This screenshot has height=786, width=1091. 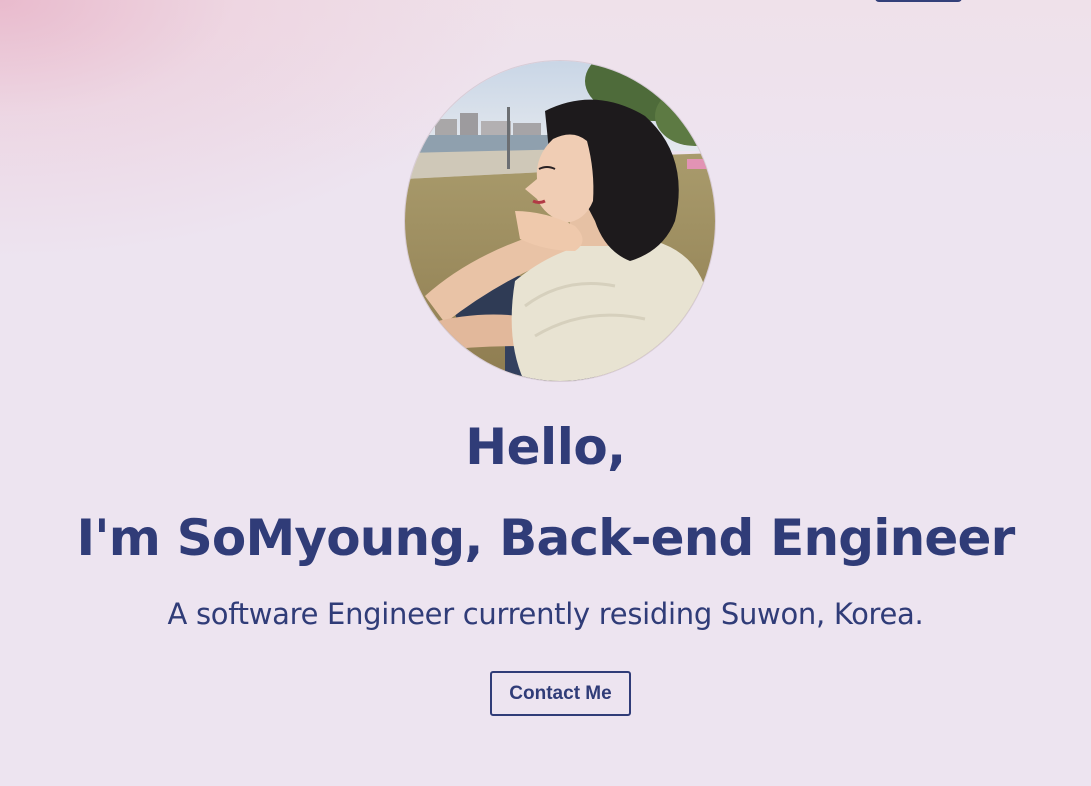 I want to click on nav-button-partial, so click(x=918, y=1).